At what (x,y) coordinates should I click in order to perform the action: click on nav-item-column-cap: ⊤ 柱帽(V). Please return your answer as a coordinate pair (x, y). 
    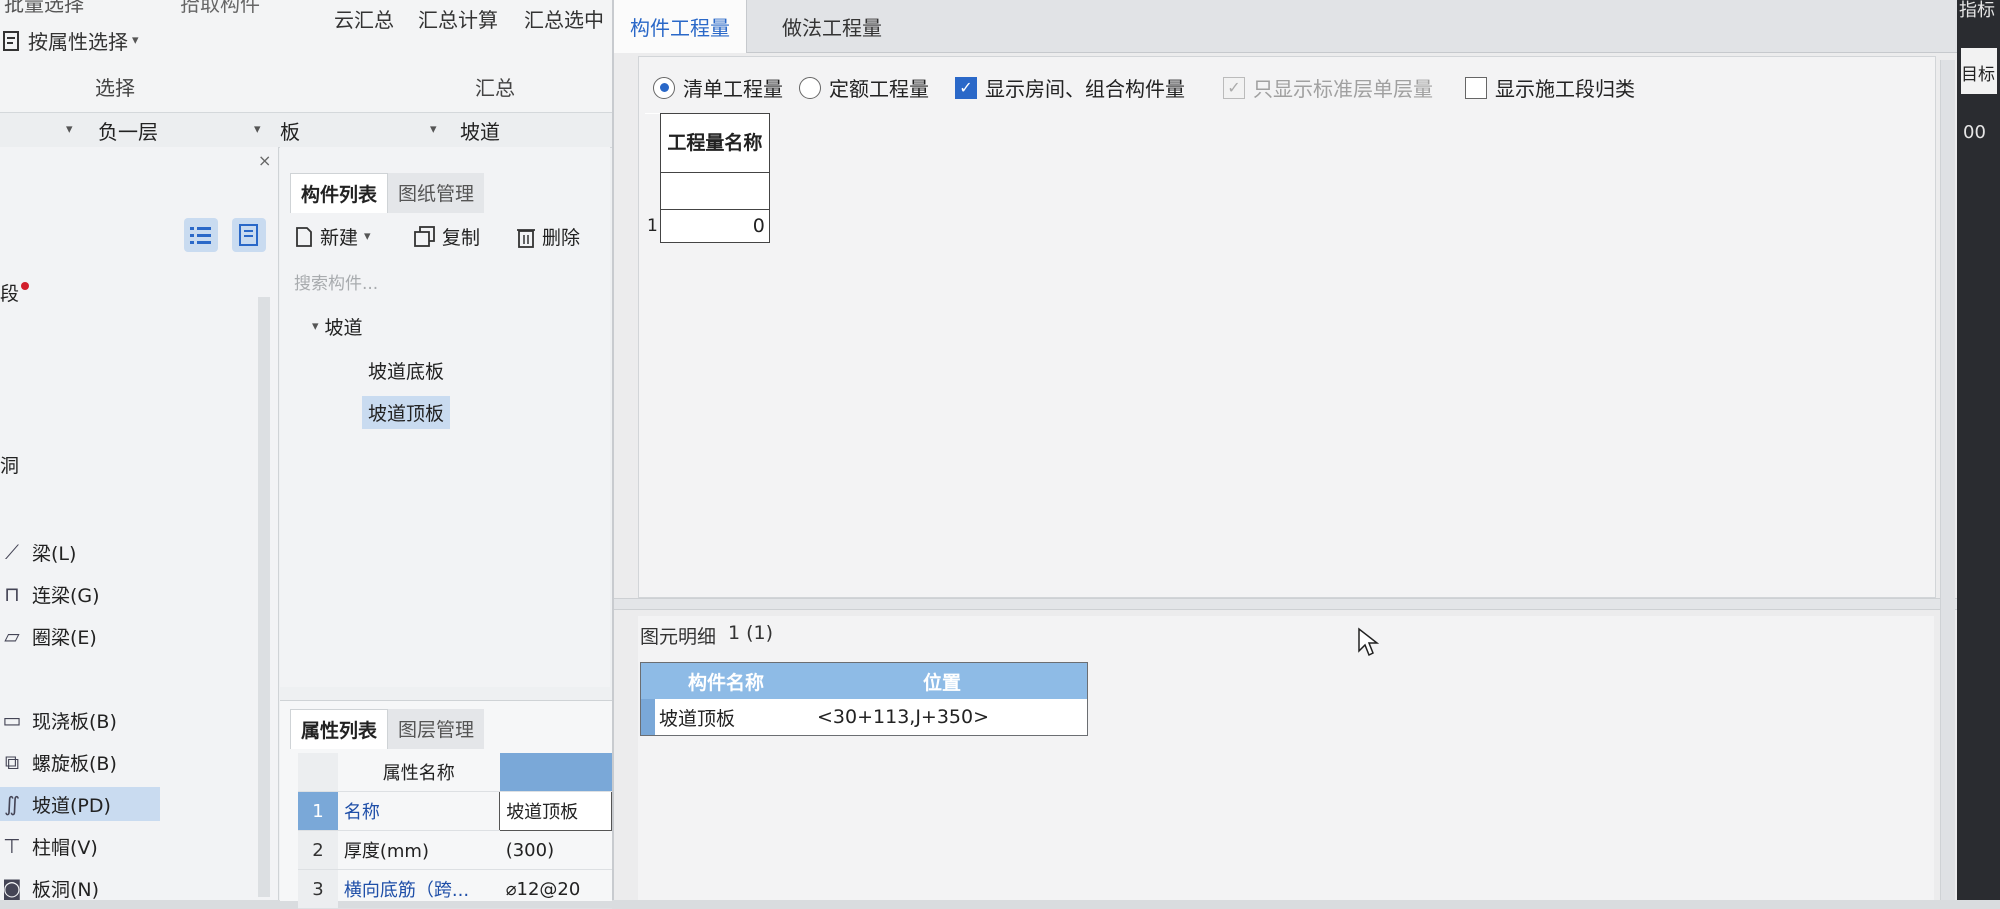
    Looking at the image, I should click on (80, 846).